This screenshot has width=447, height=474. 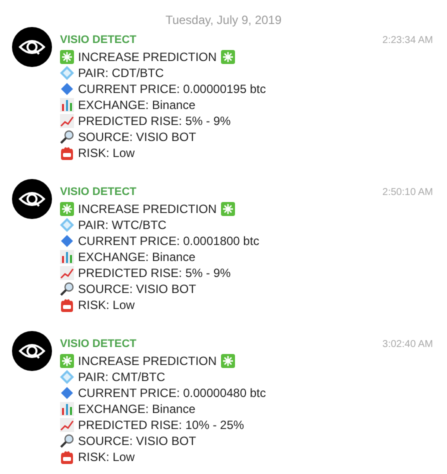 What do you see at coordinates (172, 89) in the screenshot?
I see `message-line: CURRENT PRICE: 0.00000195 btc` at bounding box center [172, 89].